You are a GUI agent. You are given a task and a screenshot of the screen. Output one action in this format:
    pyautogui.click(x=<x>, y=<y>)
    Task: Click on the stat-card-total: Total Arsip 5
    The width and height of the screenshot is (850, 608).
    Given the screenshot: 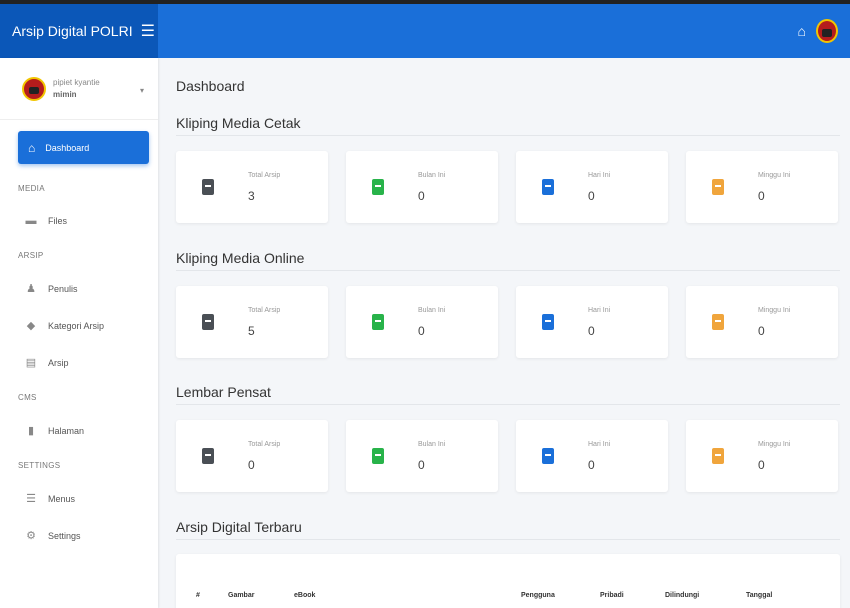 What is the action you would take?
    pyautogui.click(x=252, y=322)
    